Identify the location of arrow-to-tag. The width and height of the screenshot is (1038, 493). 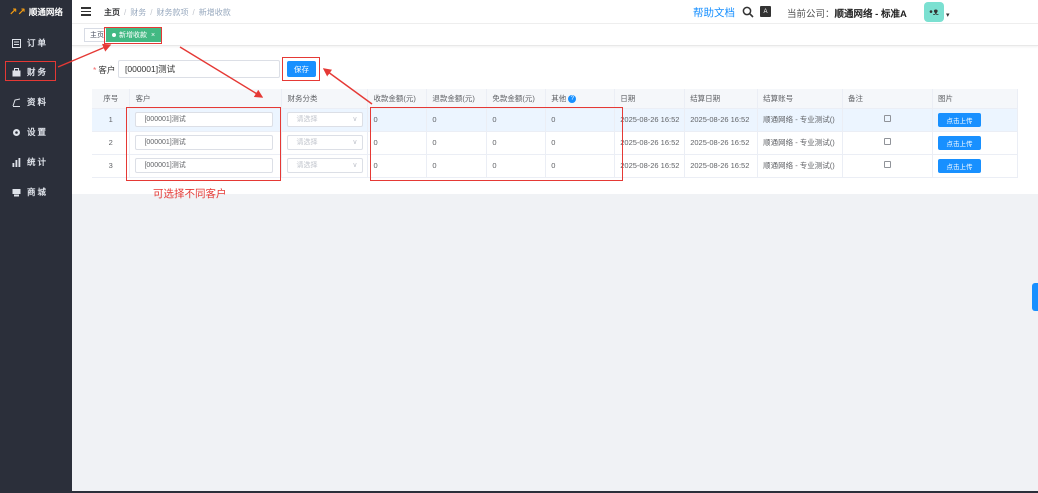
(84, 55).